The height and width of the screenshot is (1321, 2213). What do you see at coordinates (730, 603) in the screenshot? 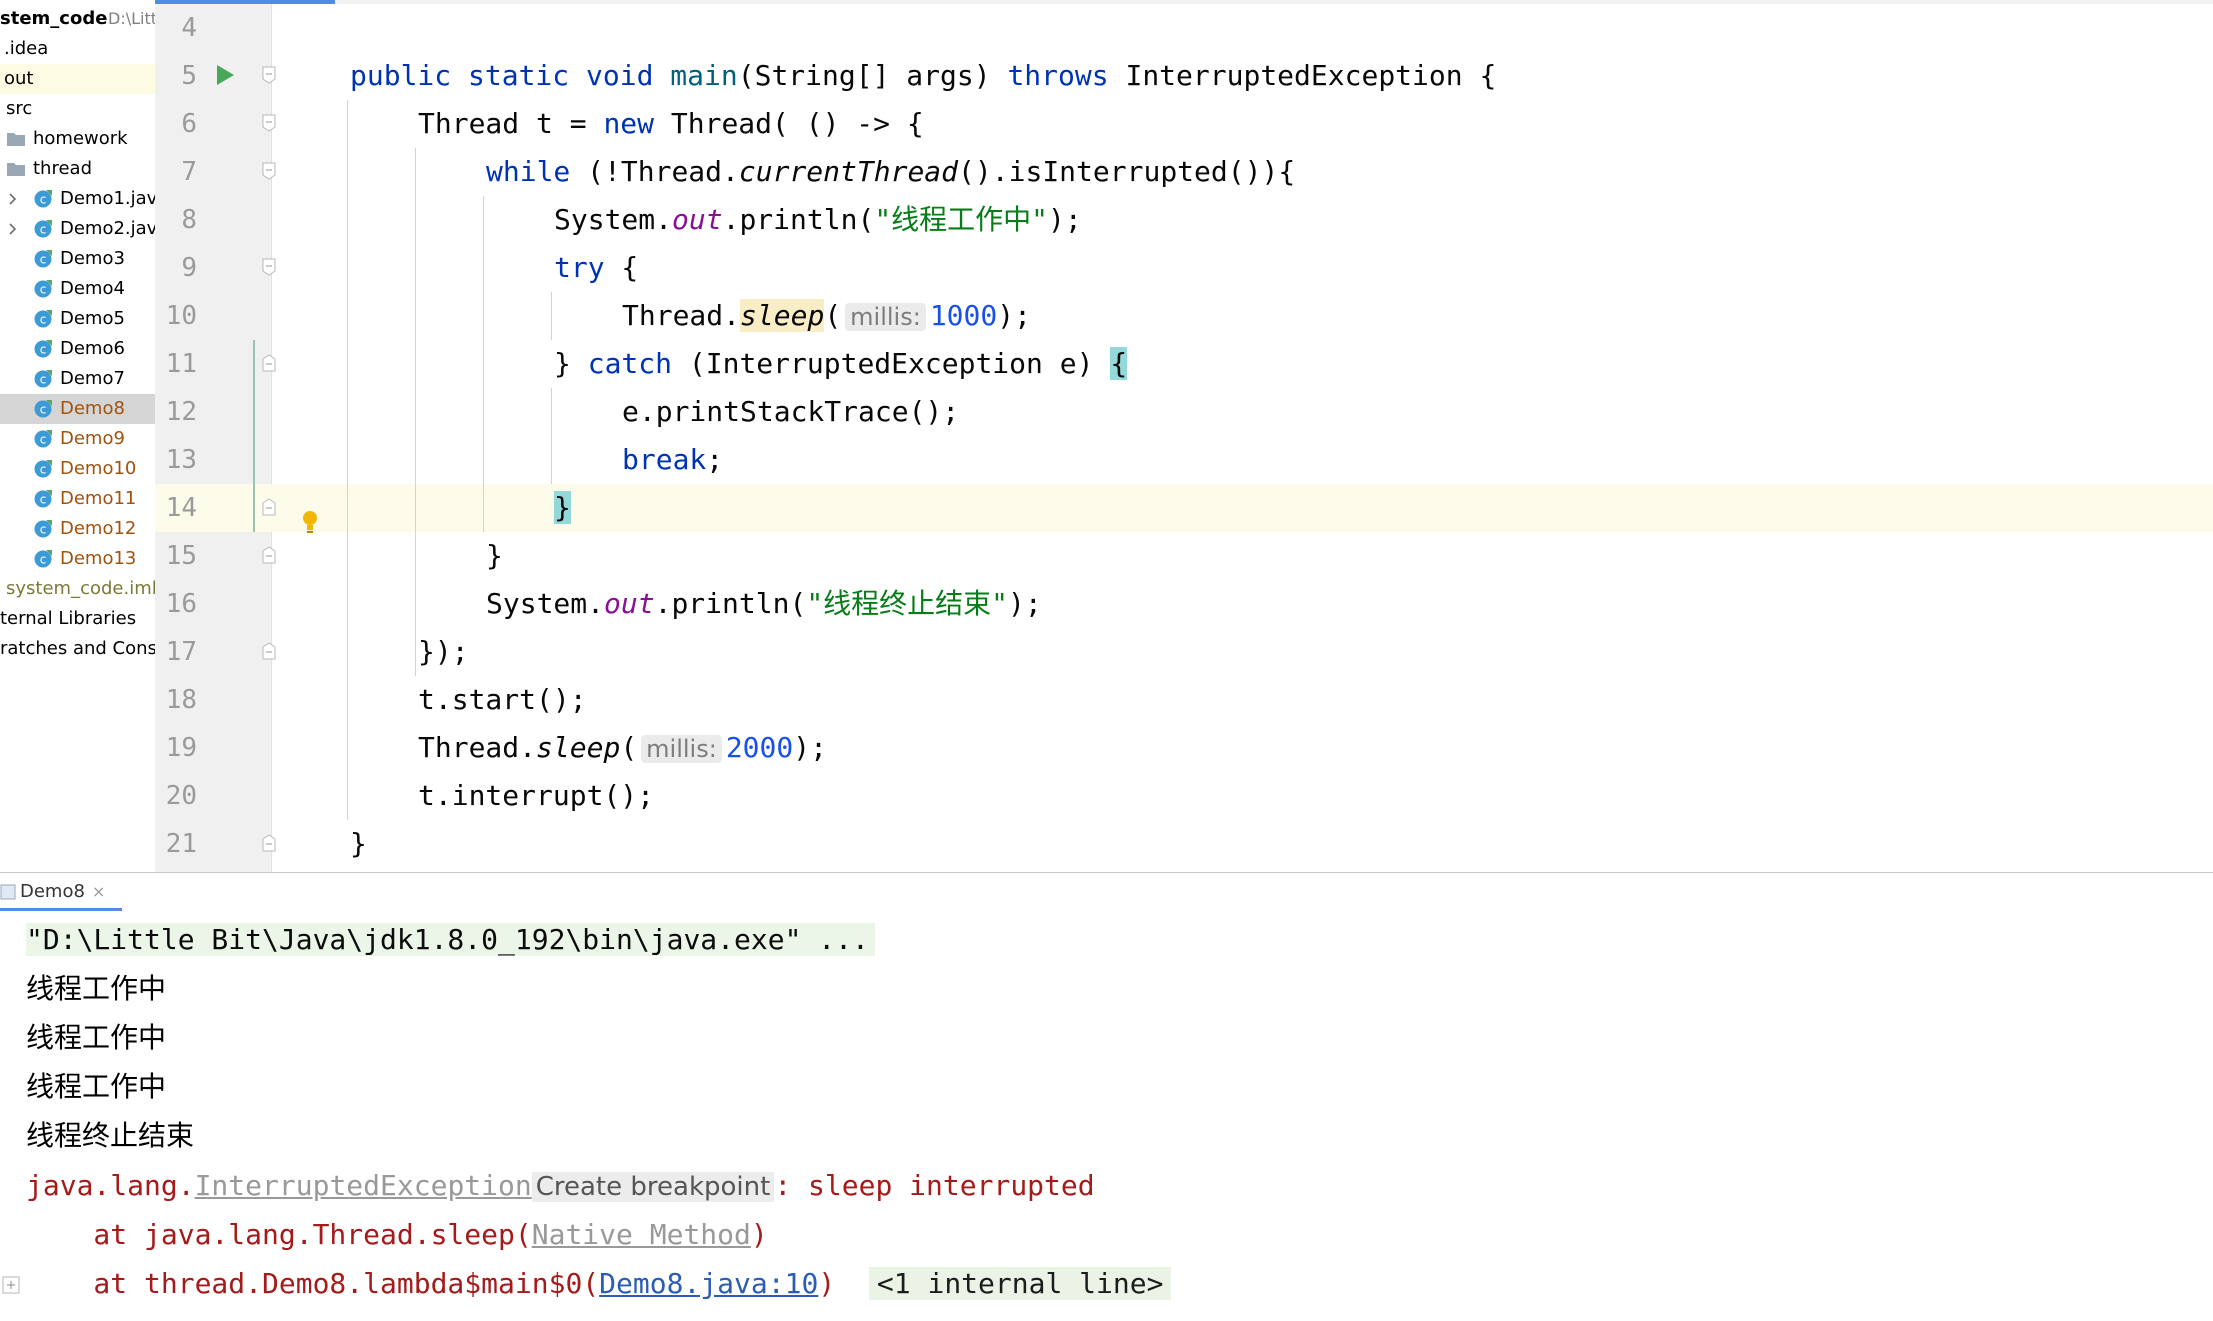
I see `code-token: .println(` at bounding box center [730, 603].